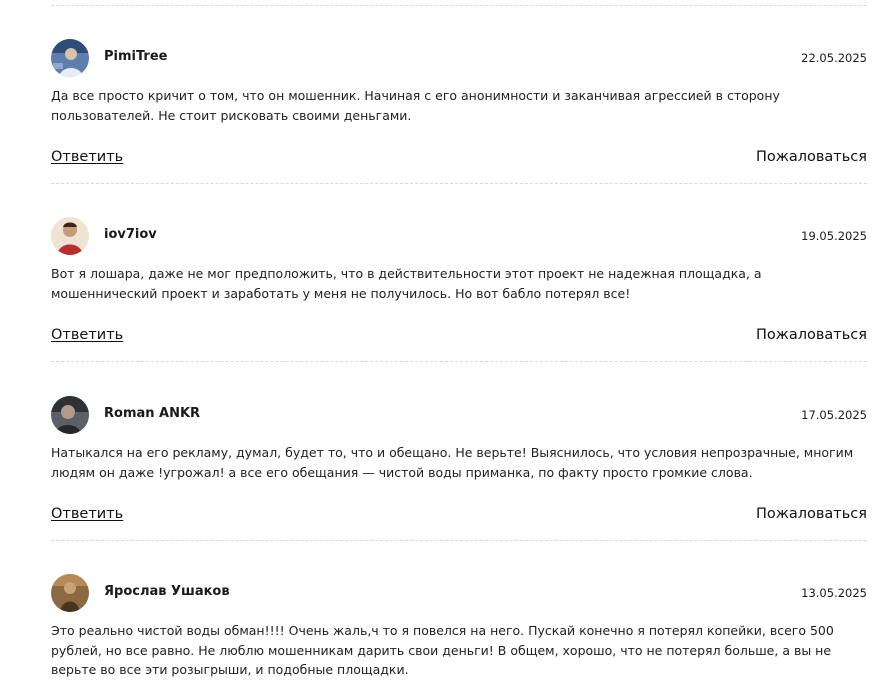  Describe the element at coordinates (167, 591) in the screenshot. I see `comment-author: Ярослав Ушаков` at that location.